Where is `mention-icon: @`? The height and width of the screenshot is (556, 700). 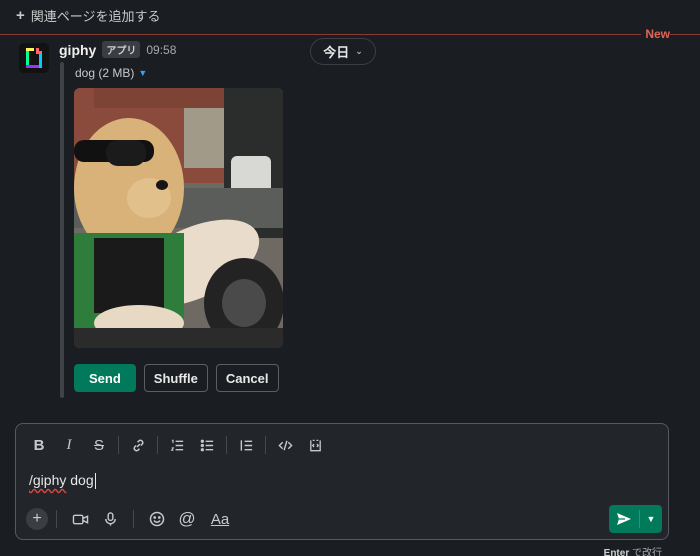 mention-icon: @ is located at coordinates (187, 519).